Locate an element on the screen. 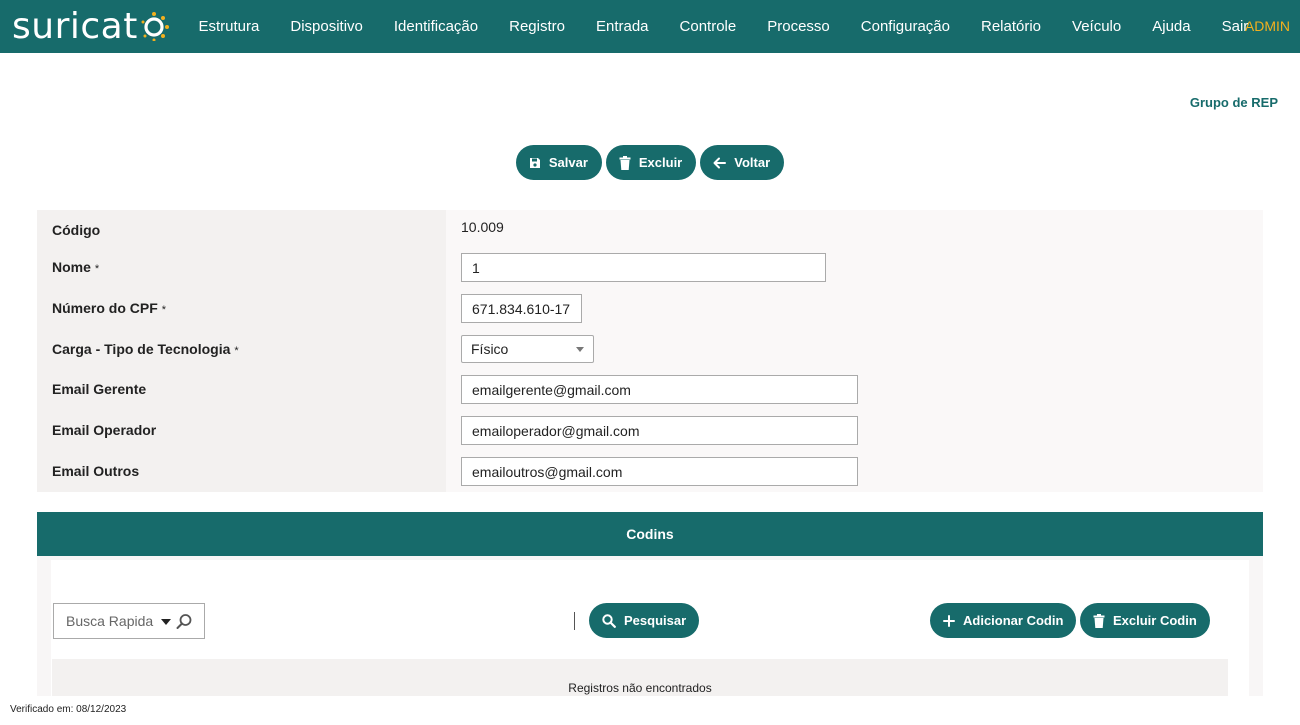  divider is located at coordinates (574, 621).